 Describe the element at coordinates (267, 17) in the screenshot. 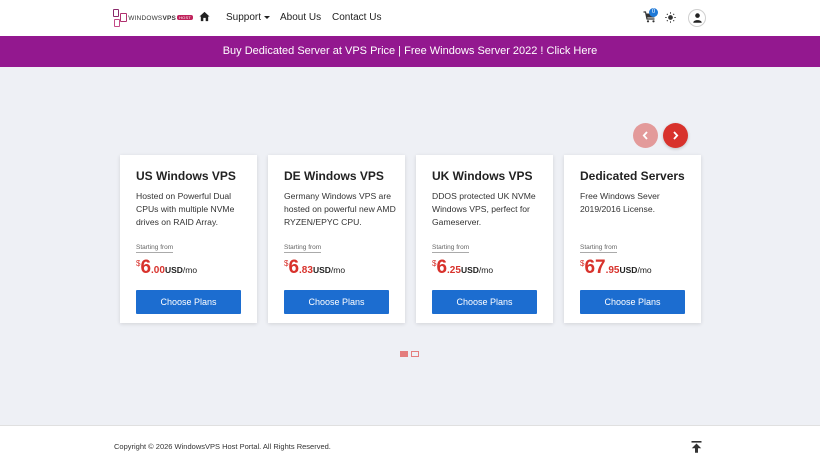

I see `caret-down-icon` at that location.